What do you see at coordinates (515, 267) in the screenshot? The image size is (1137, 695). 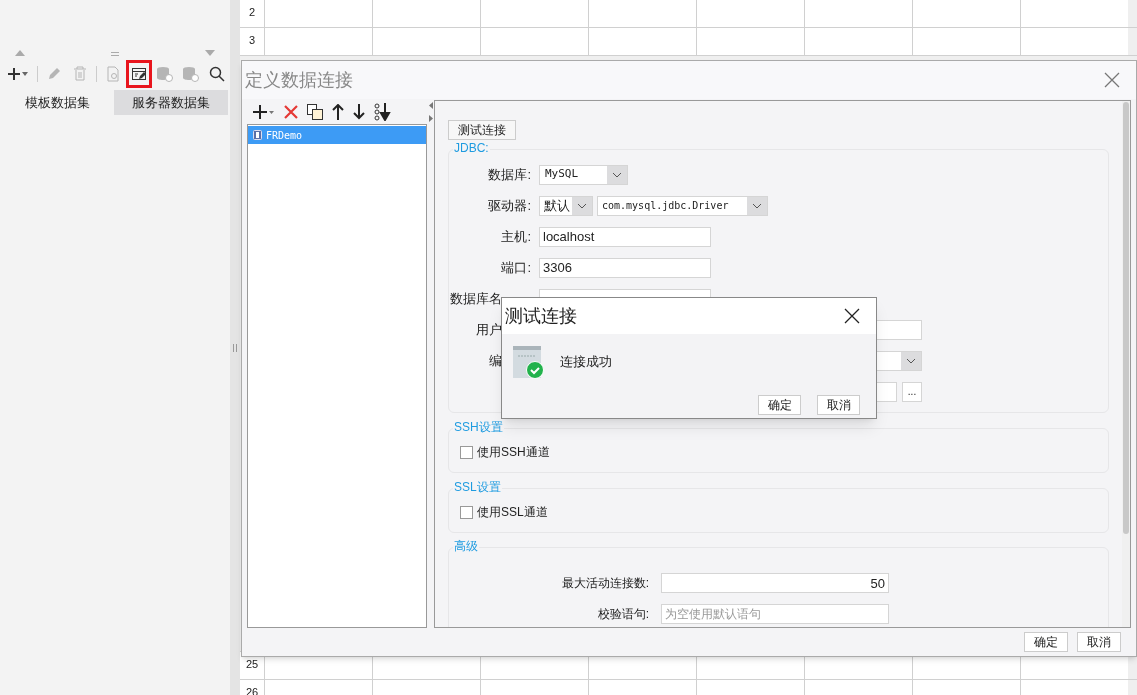 I see `field-label: 端口:` at bounding box center [515, 267].